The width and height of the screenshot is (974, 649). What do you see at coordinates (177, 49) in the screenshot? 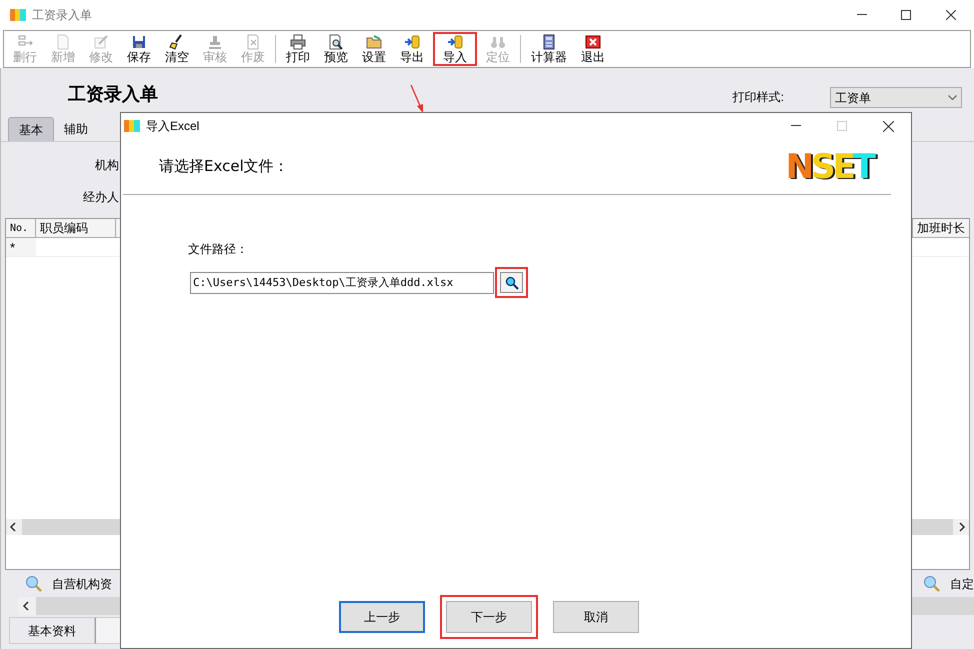
I see `toolbar-button: 清空` at bounding box center [177, 49].